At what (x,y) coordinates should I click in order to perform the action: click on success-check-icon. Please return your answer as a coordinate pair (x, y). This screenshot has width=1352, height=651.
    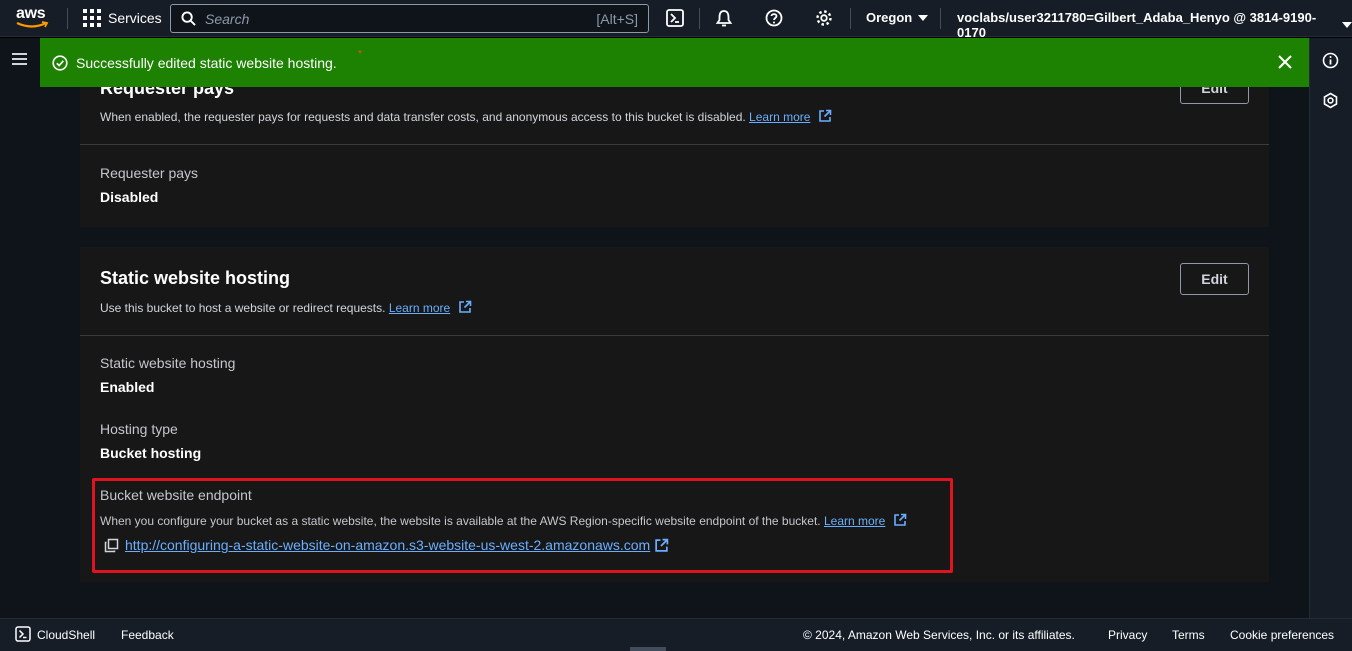
    Looking at the image, I should click on (60, 62).